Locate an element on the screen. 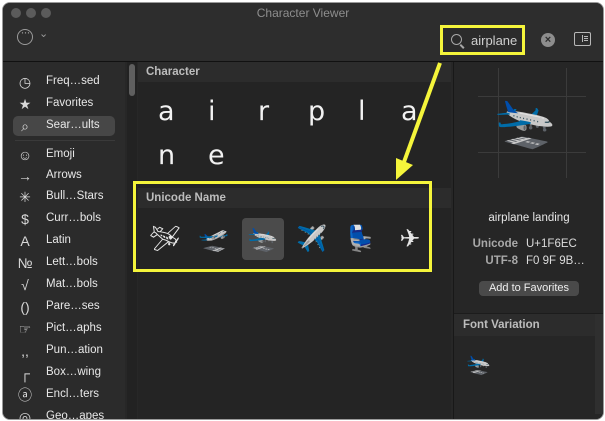 The width and height of the screenshot is (605, 421). geometric-shapes-icon: ◎ is located at coordinates (25, 414).